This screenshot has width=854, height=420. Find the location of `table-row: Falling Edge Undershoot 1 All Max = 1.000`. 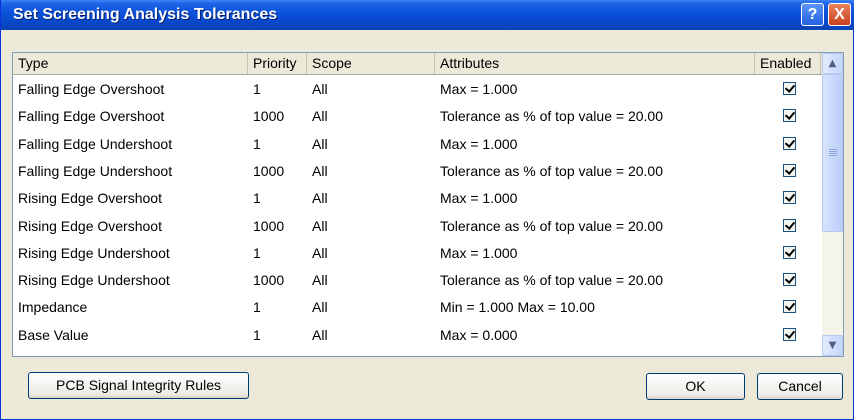

table-row: Falling Edge Undershoot 1 All Max = 1.000 is located at coordinates (417, 144).